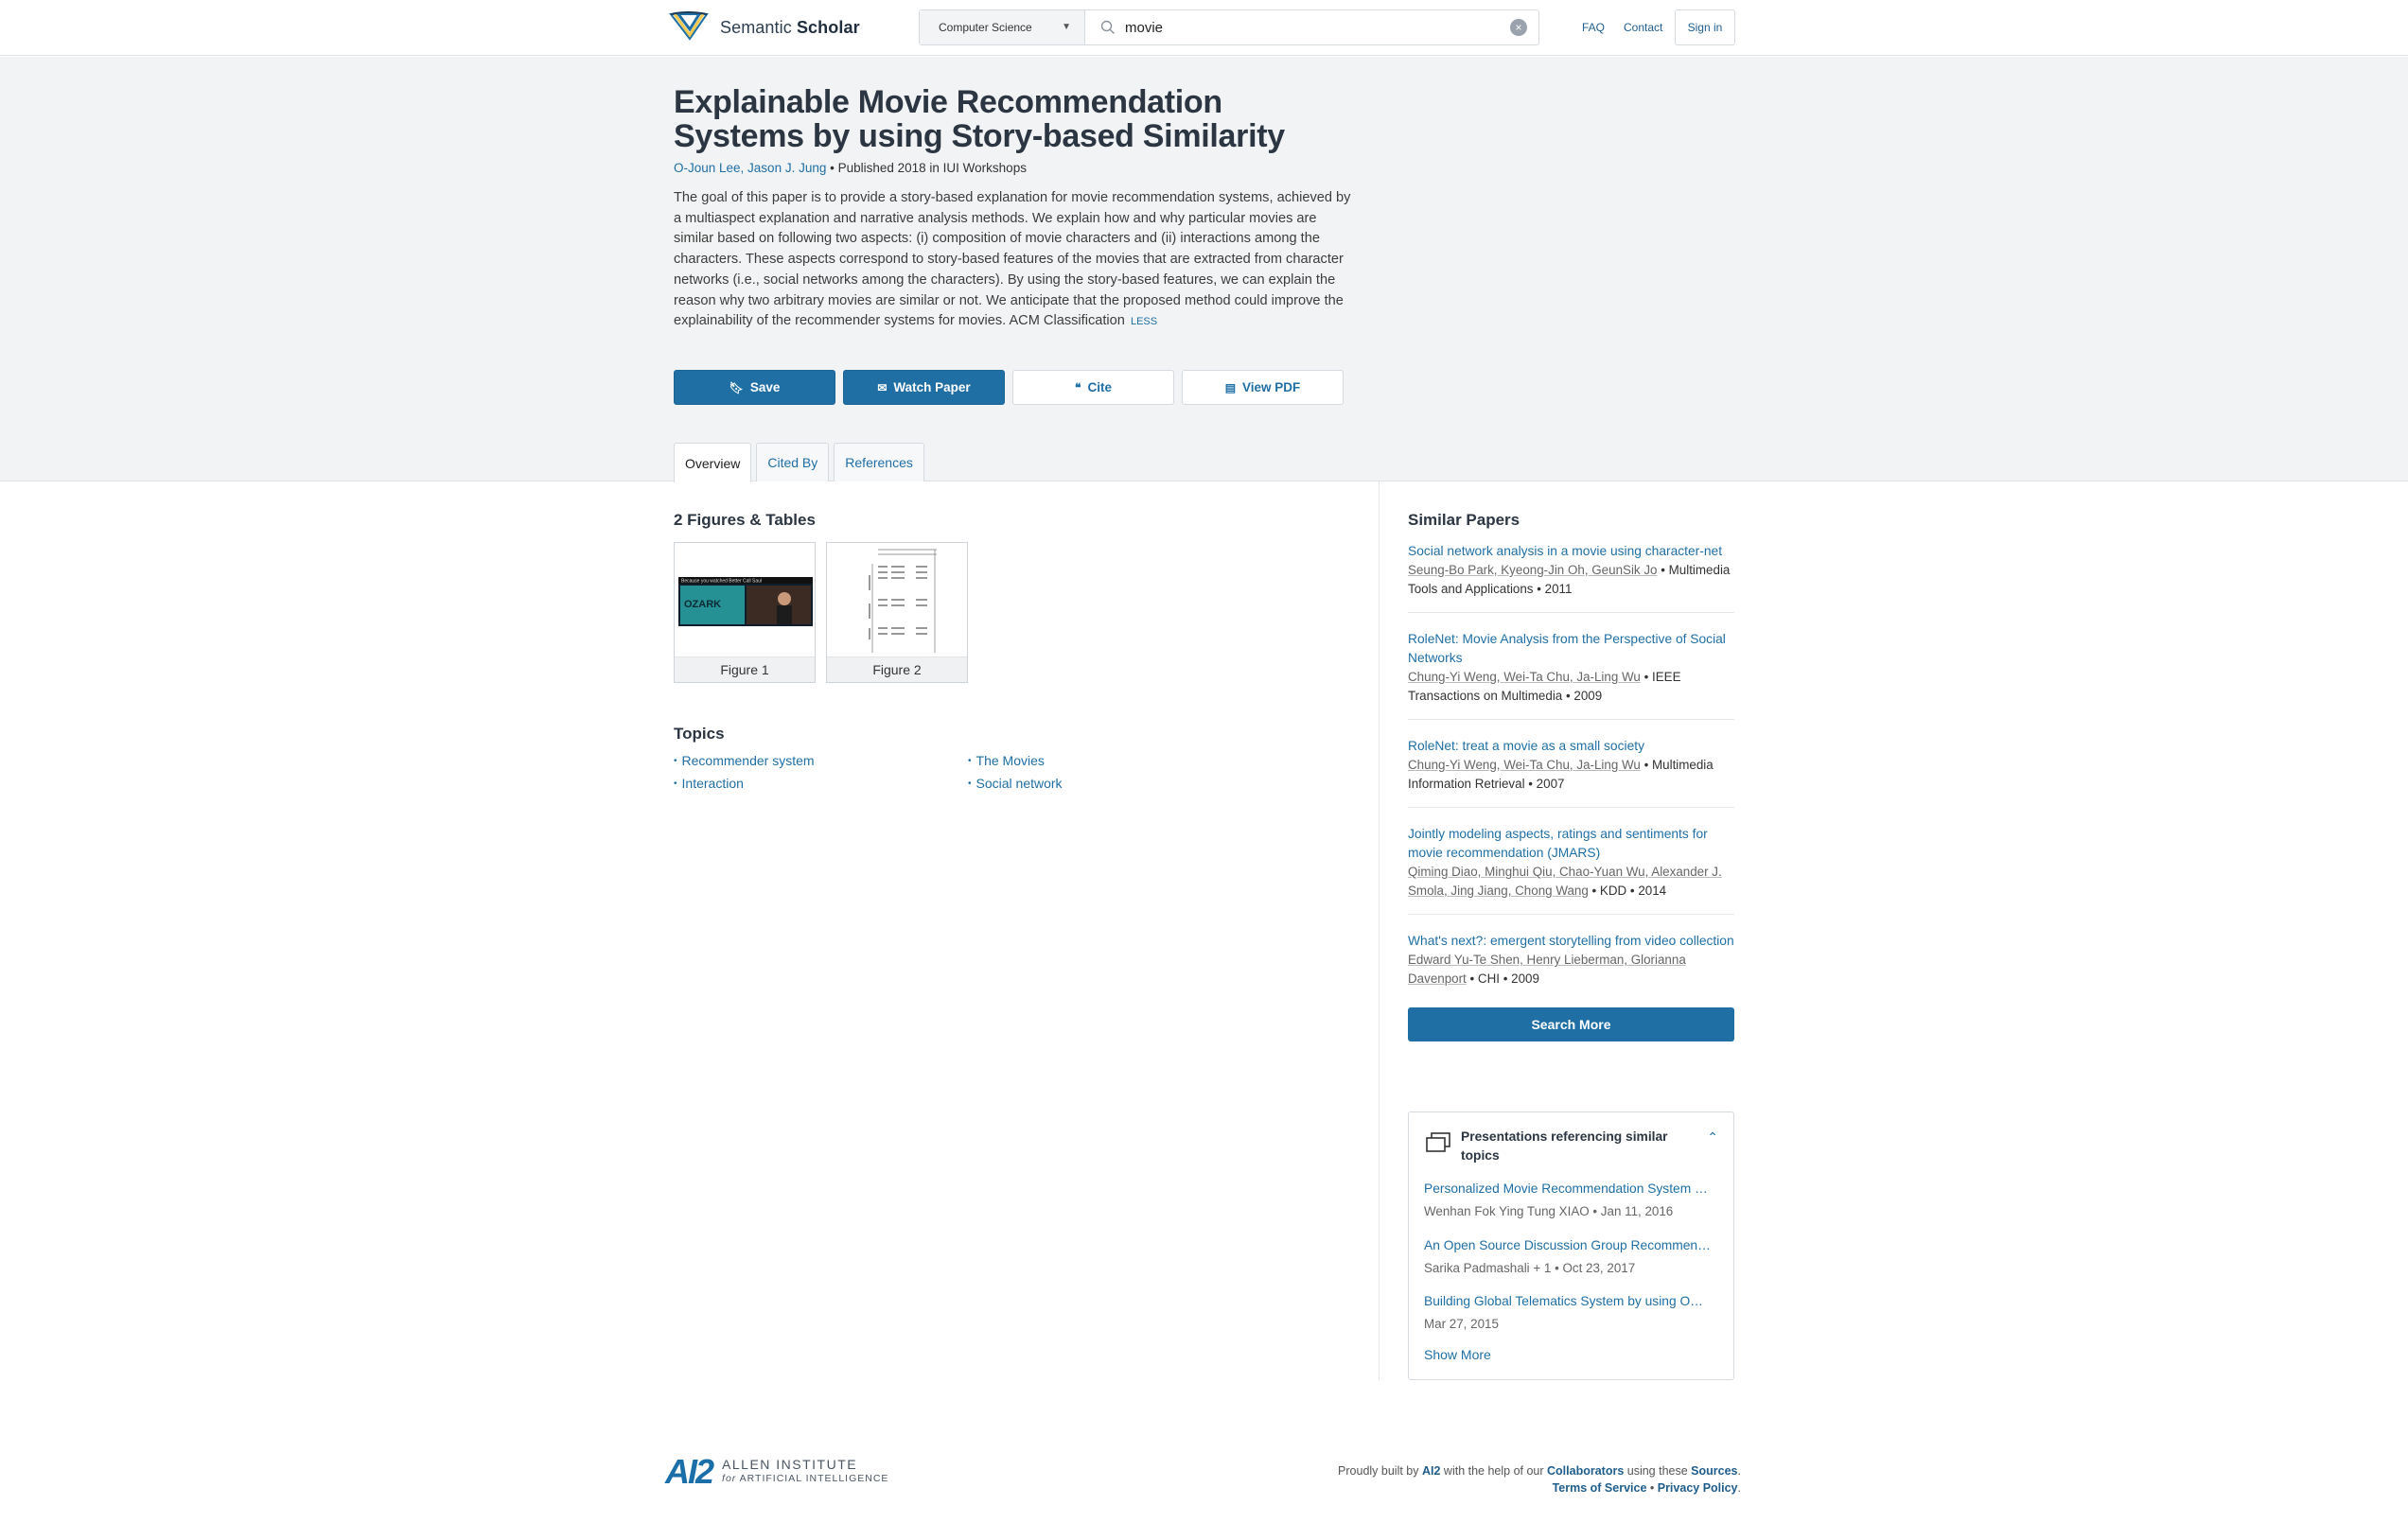 The height and width of the screenshot is (1540, 2408). What do you see at coordinates (1539, 1487) in the screenshot?
I see `footer-line2: Terms of Service • Privacy Policy.` at bounding box center [1539, 1487].